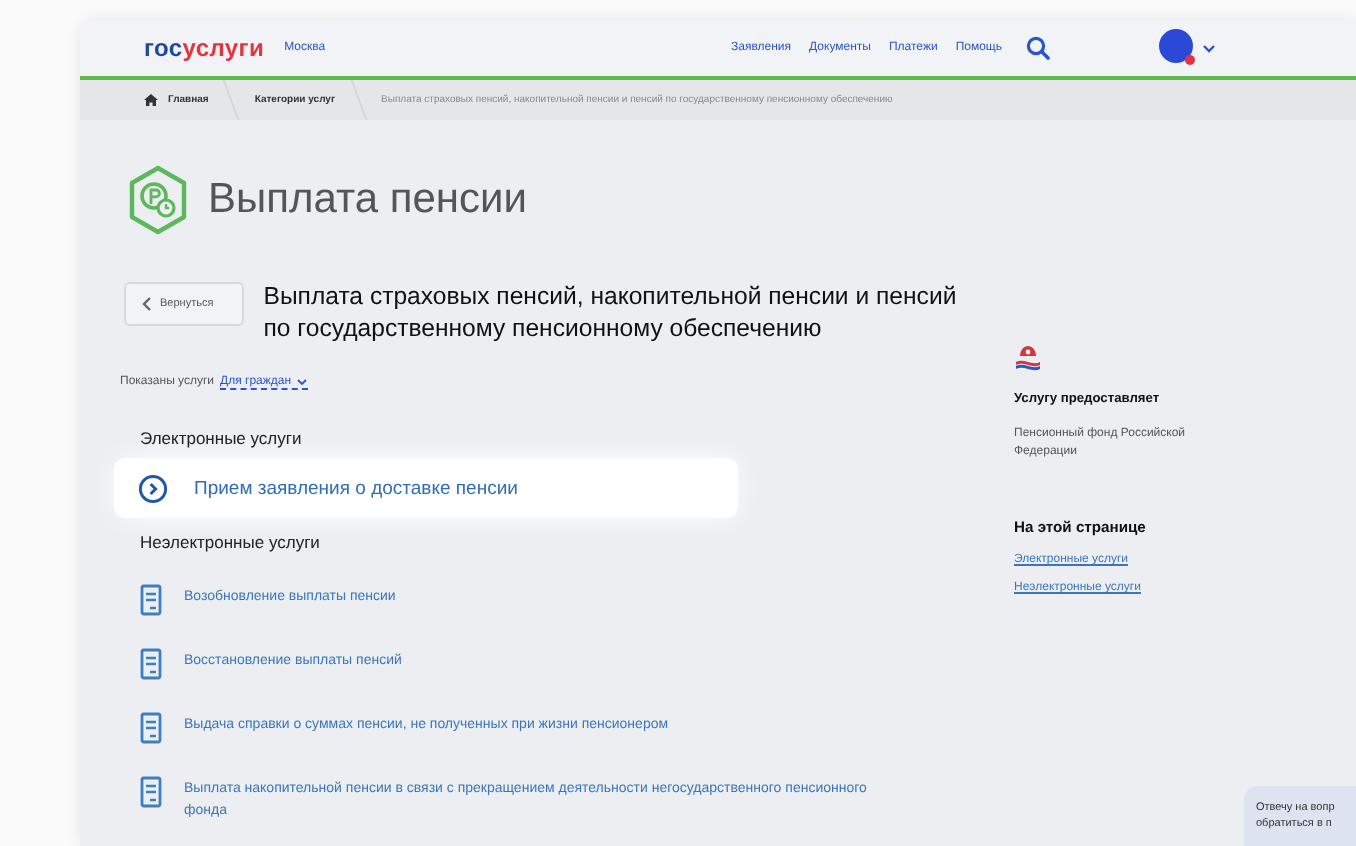 Image resolution: width=1356 pixels, height=846 pixels. Describe the element at coordinates (151, 100) in the screenshot. I see `home-icon` at that location.